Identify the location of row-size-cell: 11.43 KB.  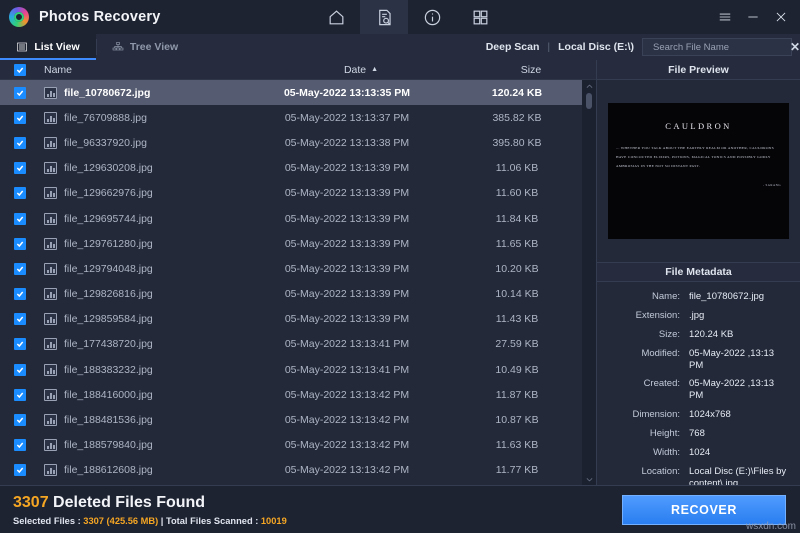
(517, 319).